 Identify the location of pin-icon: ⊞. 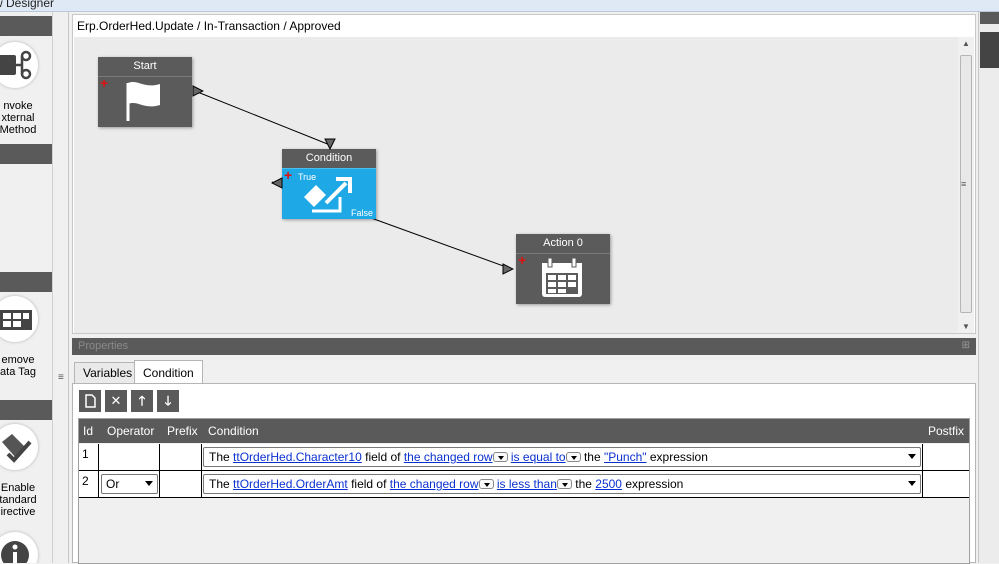
(966, 345).